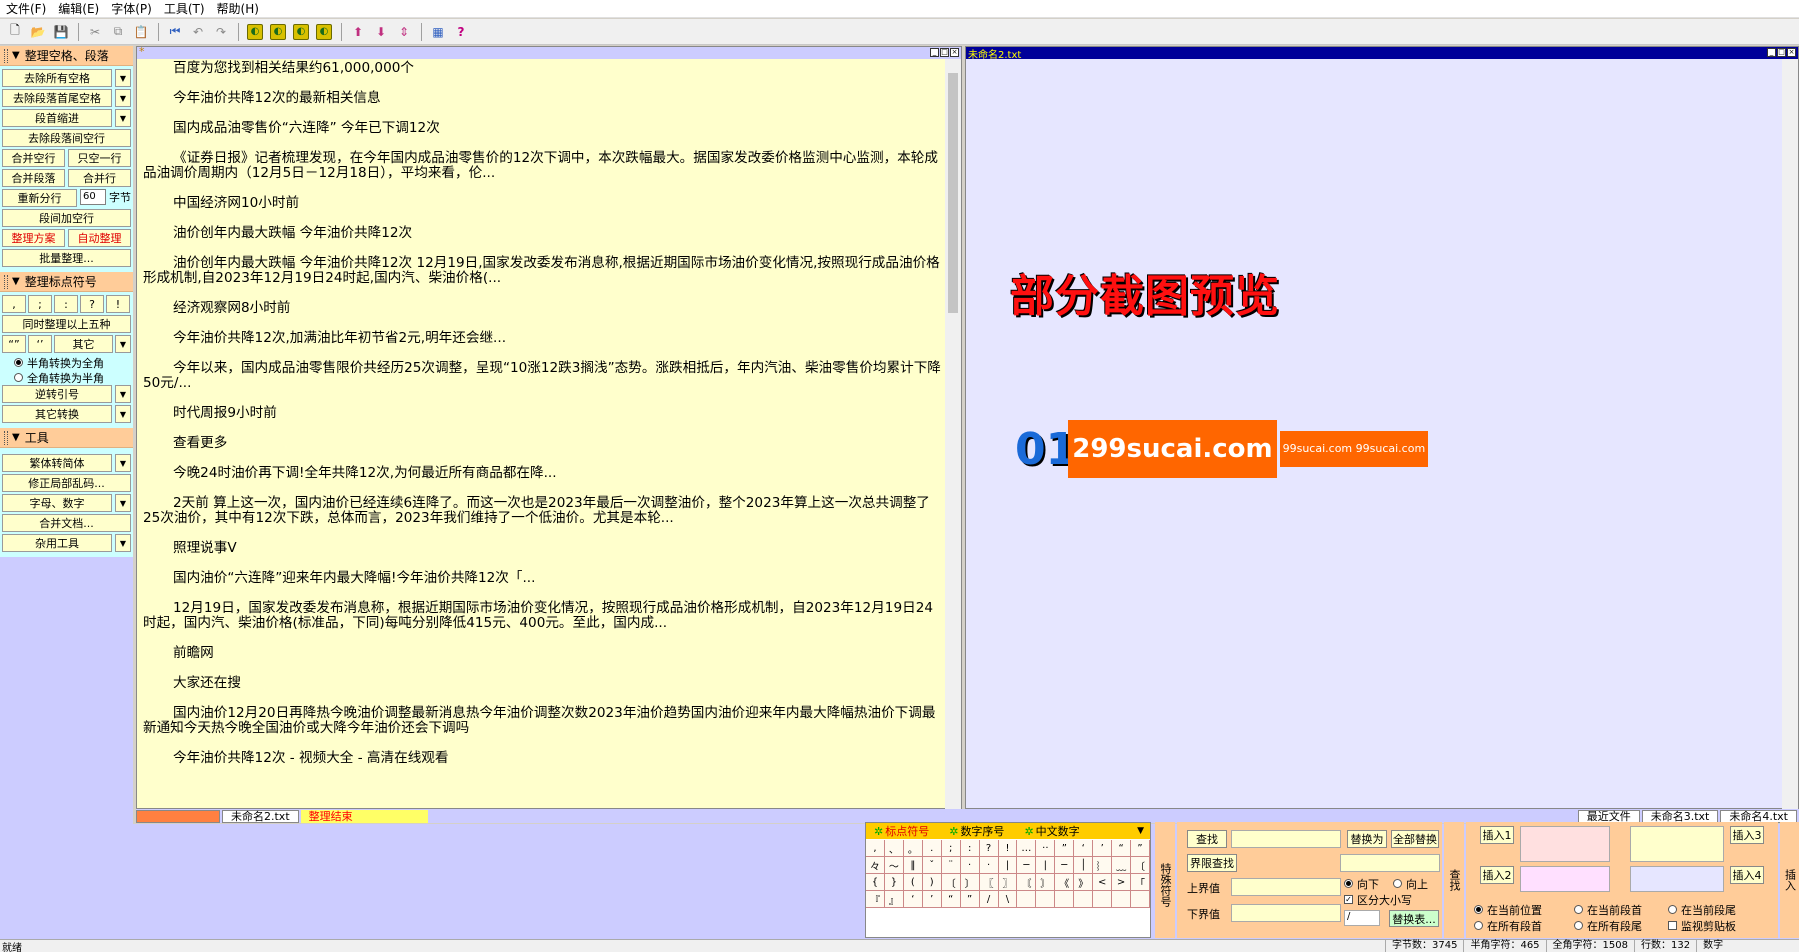 The image size is (1799, 952). What do you see at coordinates (1286, 913) in the screenshot?
I see `lower-bound-input` at bounding box center [1286, 913].